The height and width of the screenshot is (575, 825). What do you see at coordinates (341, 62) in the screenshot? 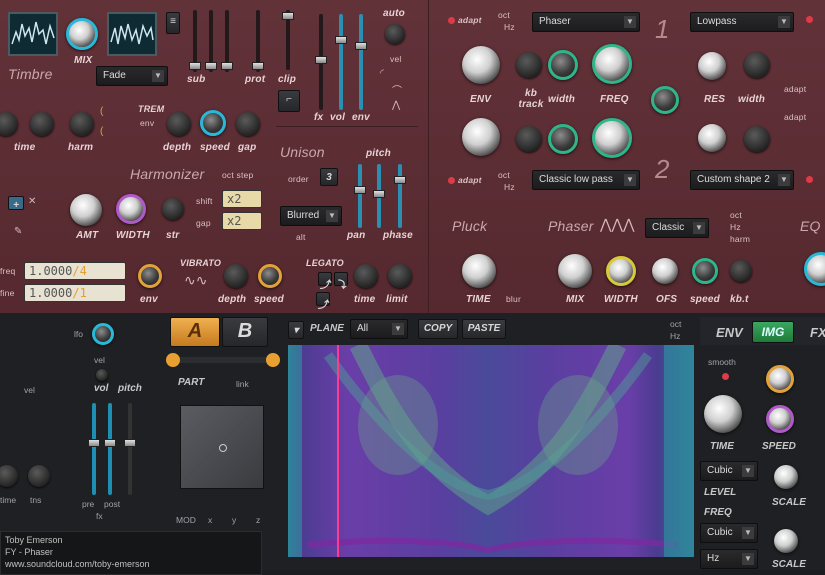
I see `vol-fader` at bounding box center [341, 62].